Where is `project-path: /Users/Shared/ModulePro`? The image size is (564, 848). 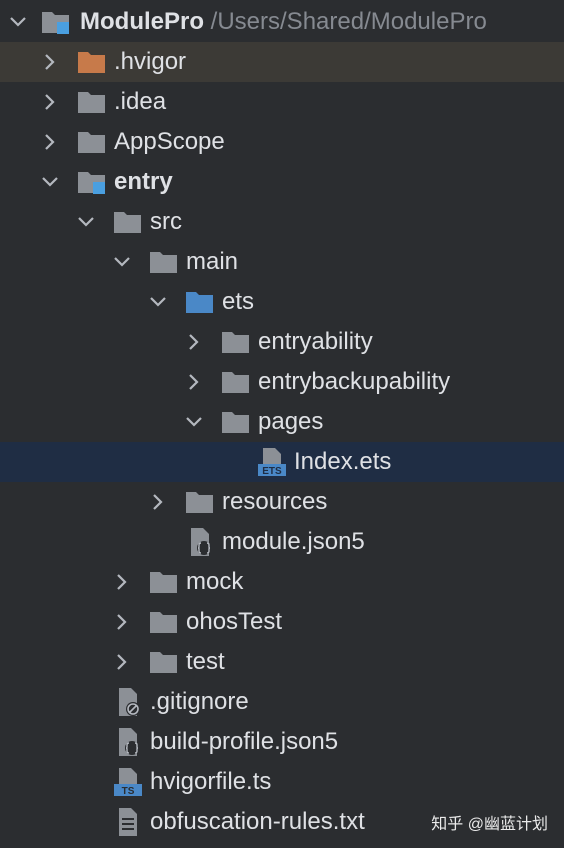
project-path: /Users/Shared/ModulePro is located at coordinates (348, 21).